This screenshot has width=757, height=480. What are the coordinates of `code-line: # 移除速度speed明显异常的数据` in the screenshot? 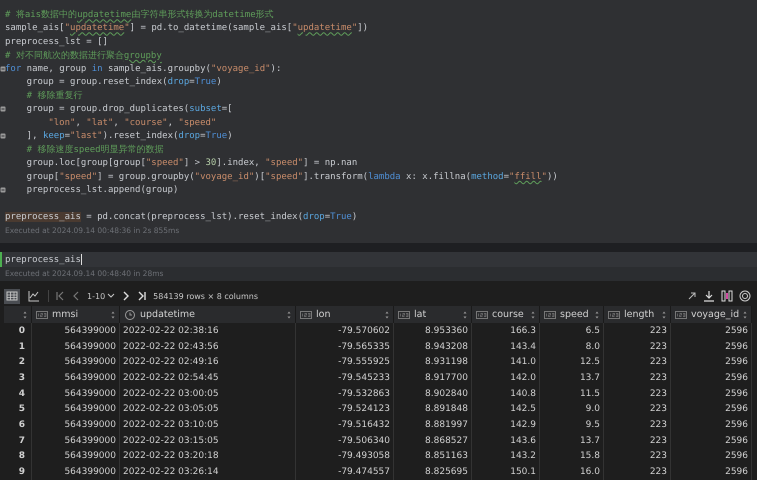 It's located at (95, 150).